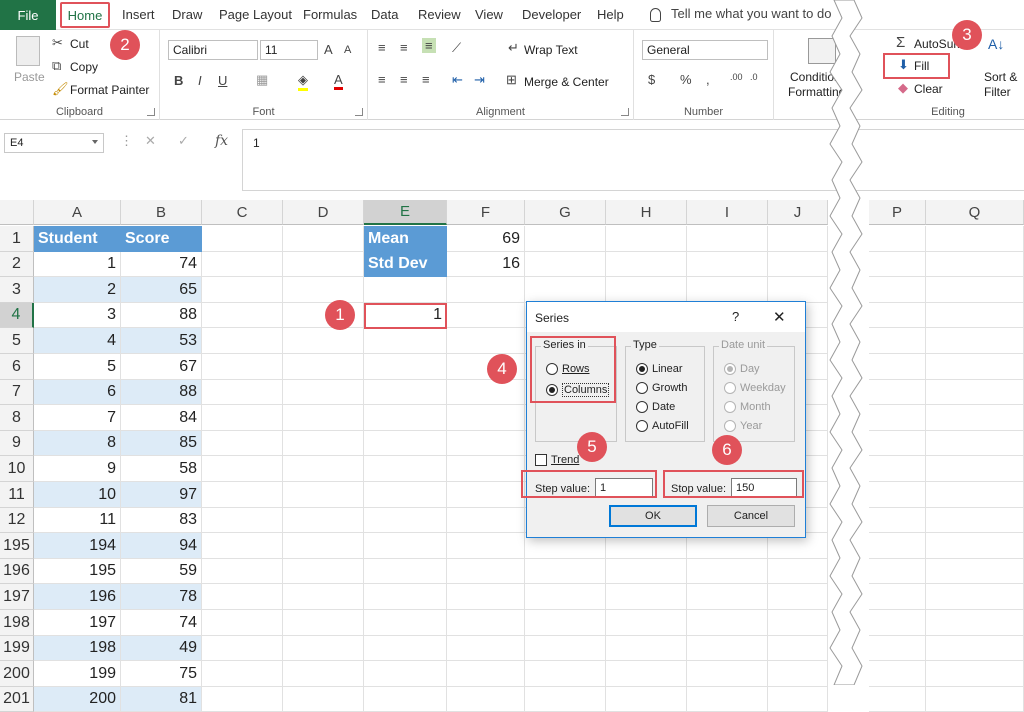 This screenshot has height=712, width=1024. Describe the element at coordinates (17, 443) in the screenshot. I see `row-header: 9` at that location.